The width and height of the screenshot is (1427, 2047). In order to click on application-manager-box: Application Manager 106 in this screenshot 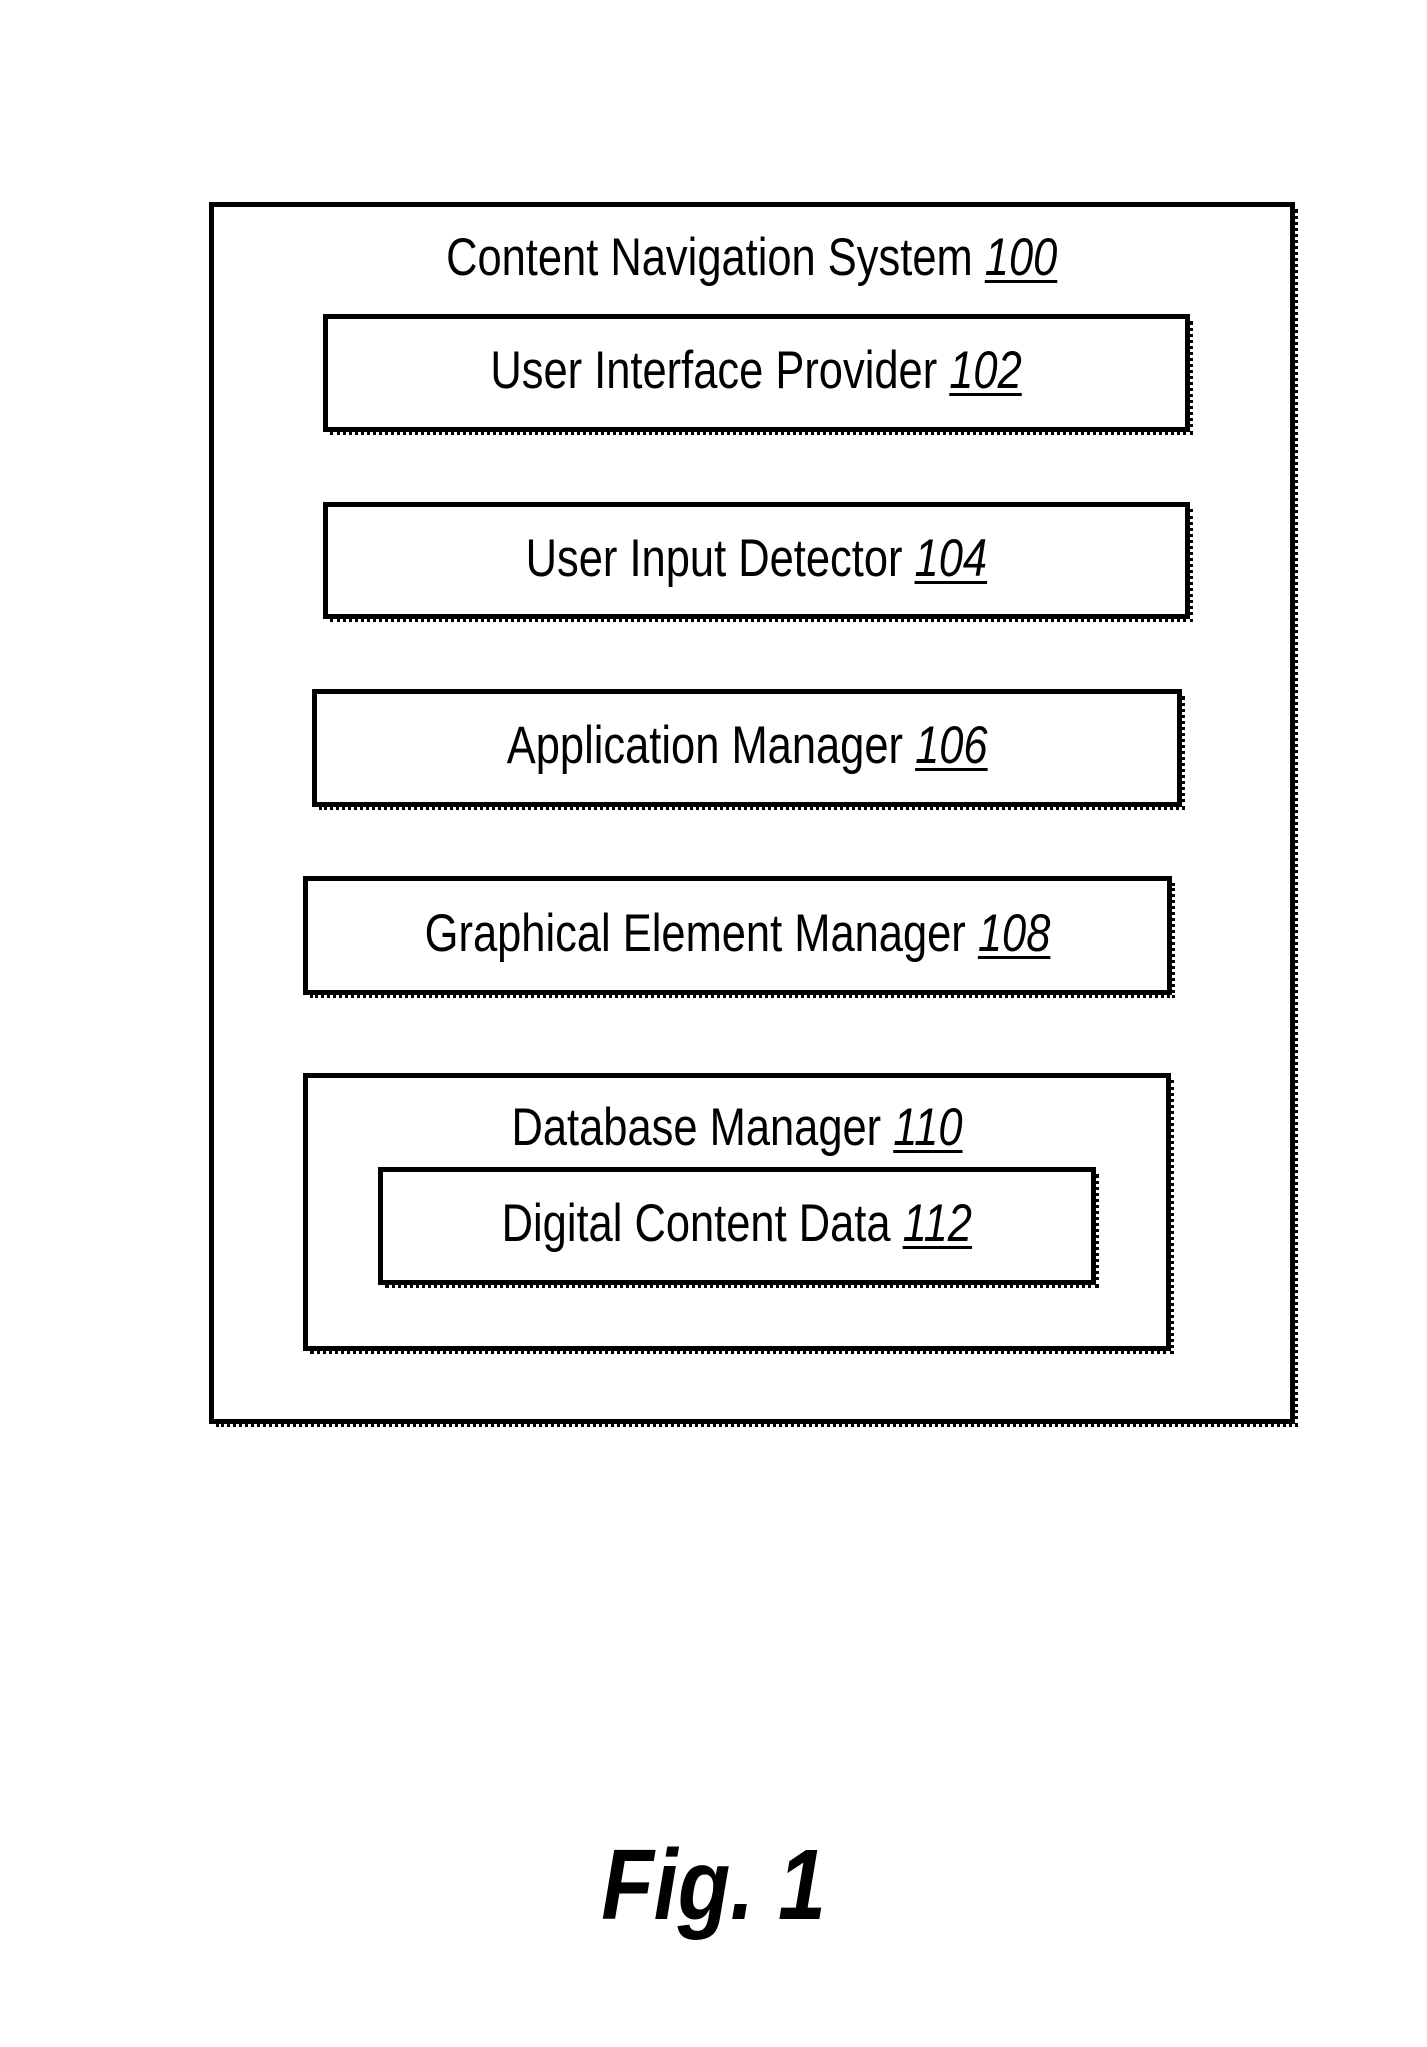, I will do `click(748, 749)`.